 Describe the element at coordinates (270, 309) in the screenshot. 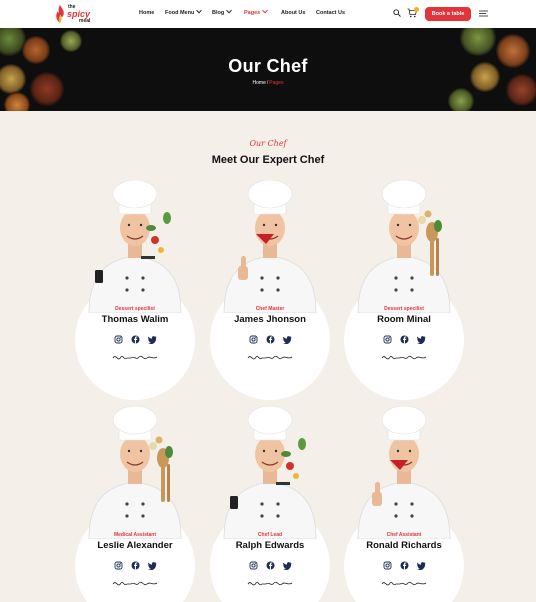

I see `chef-role: Chef Master` at that location.